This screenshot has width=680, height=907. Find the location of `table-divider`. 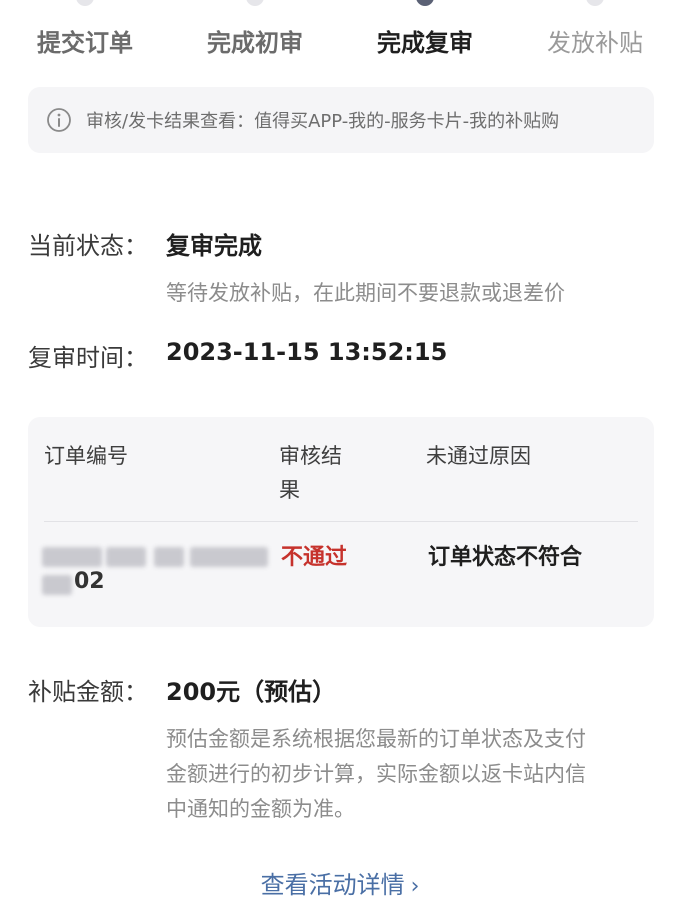

table-divider is located at coordinates (341, 521).